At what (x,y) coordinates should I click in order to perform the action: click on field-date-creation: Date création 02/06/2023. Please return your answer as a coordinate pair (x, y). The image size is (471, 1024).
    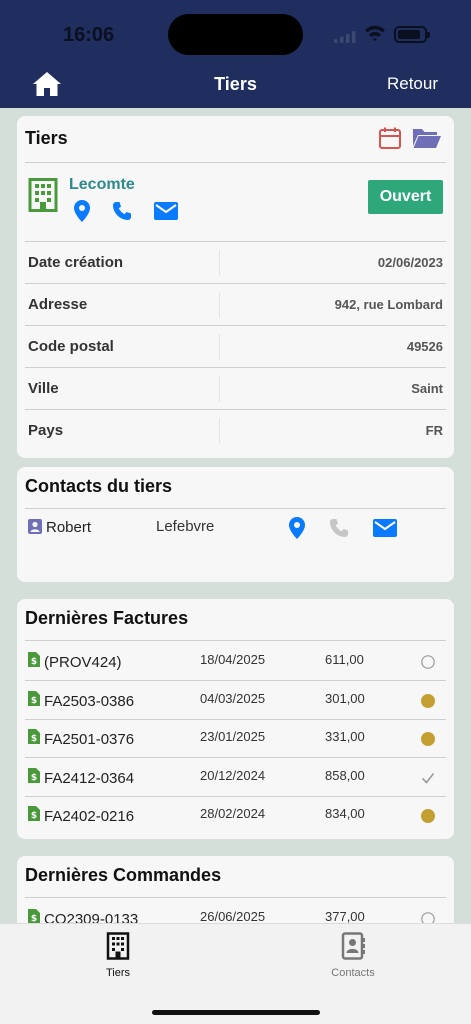
    Looking at the image, I should click on (235, 263).